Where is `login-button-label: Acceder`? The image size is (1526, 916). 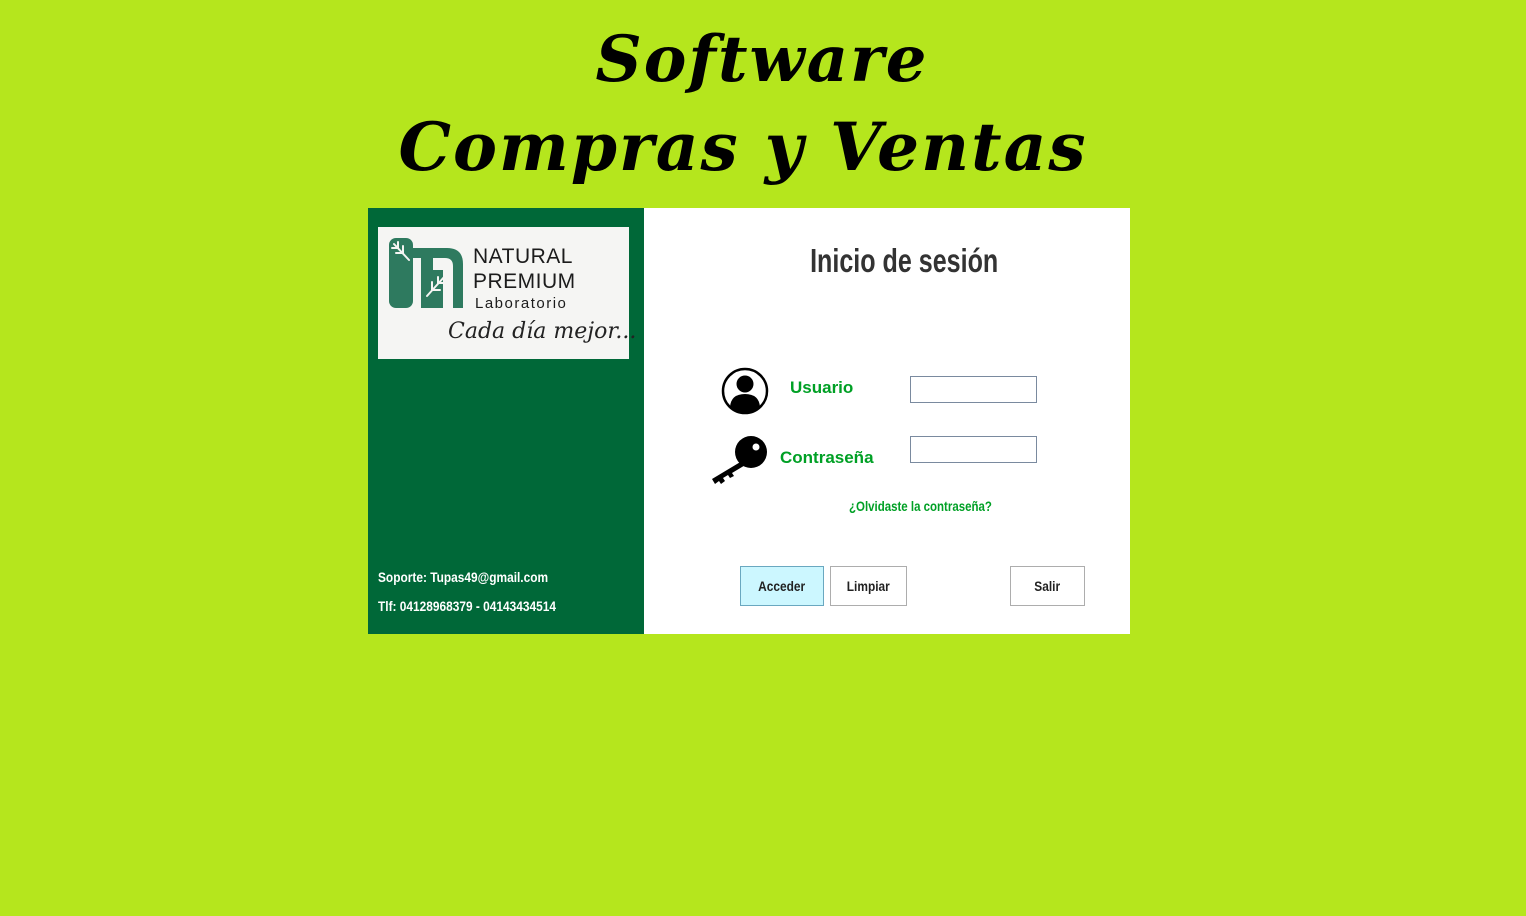 login-button-label: Acceder is located at coordinates (782, 586).